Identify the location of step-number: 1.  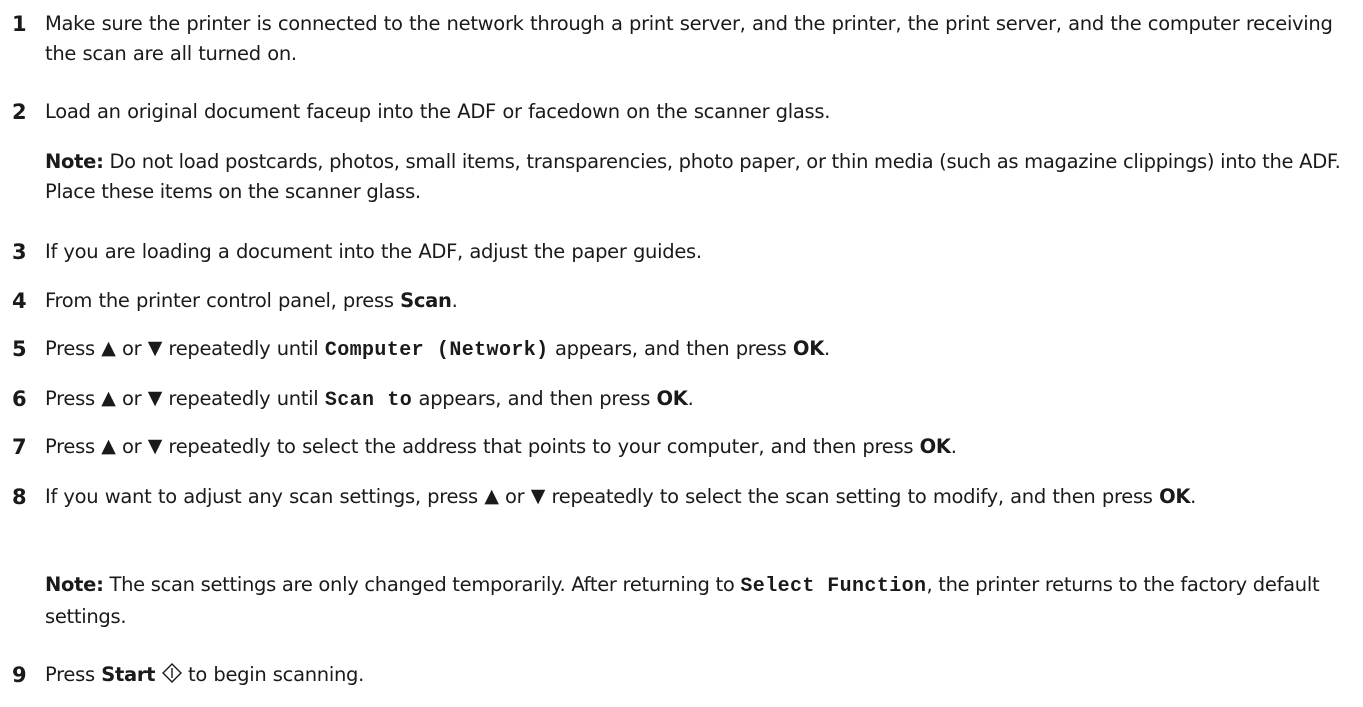
(19, 24).